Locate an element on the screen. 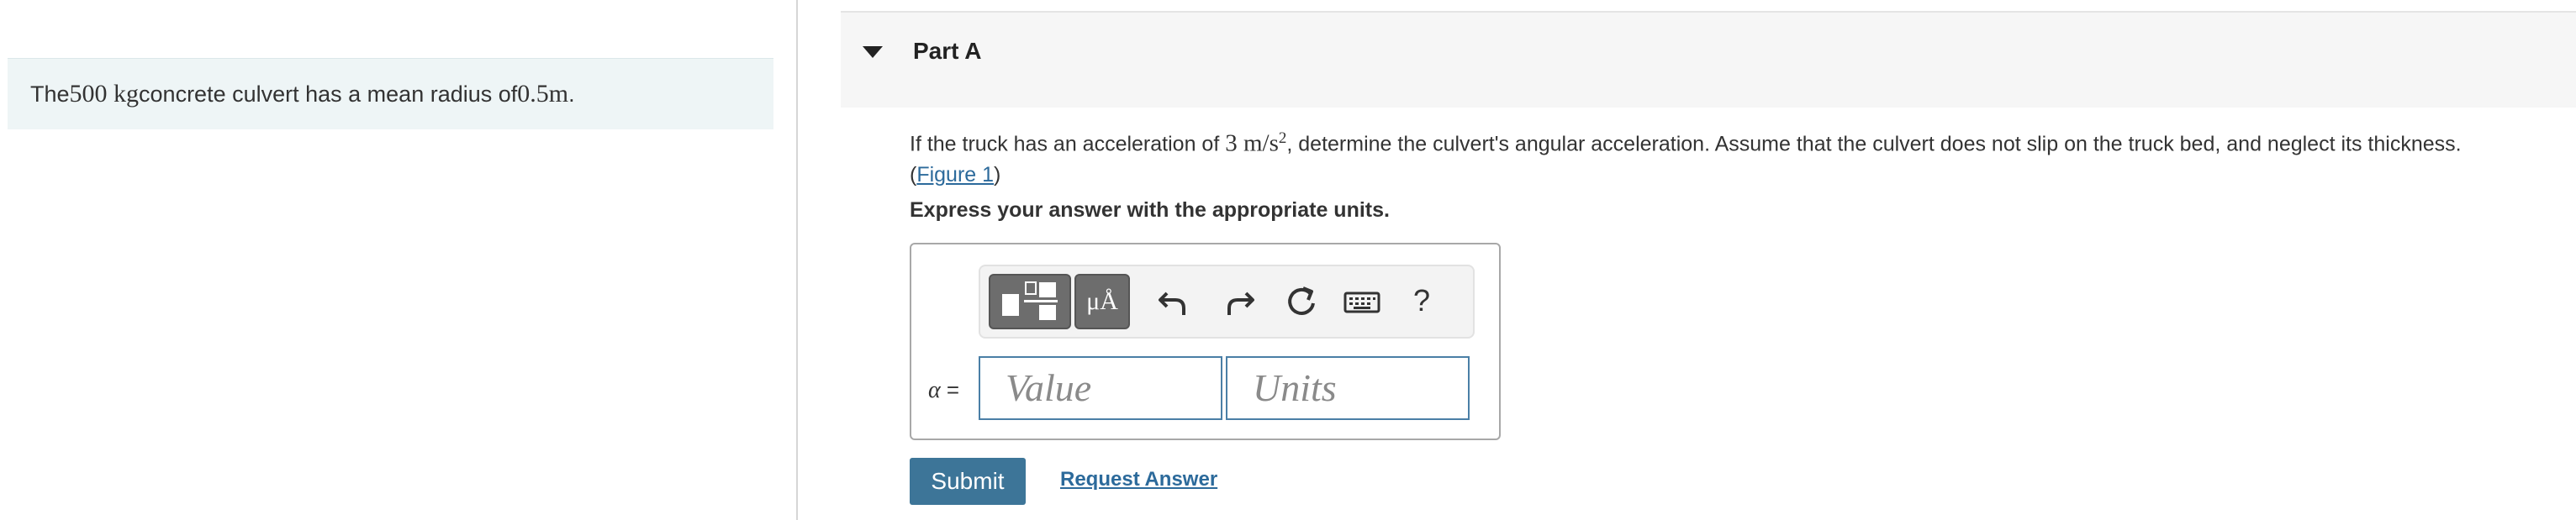  panel-divider is located at coordinates (797, 260).